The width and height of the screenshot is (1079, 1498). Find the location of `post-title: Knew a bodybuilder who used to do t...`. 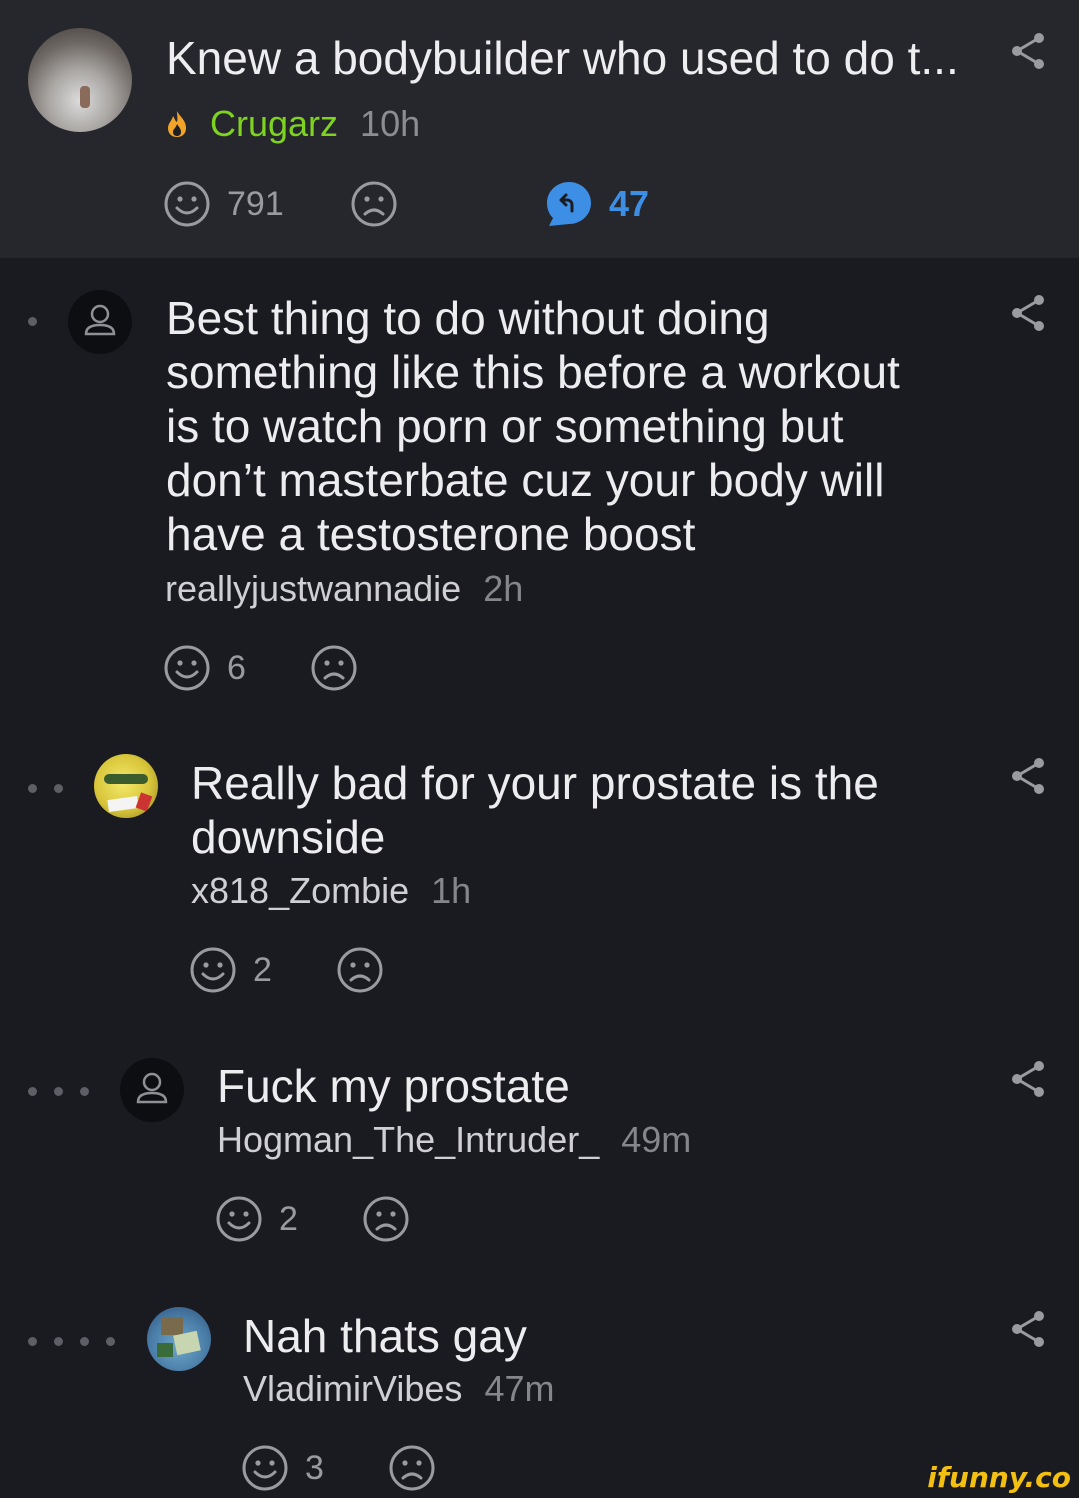

post-title: Knew a bodybuilder who used to do t... is located at coordinates (566, 58).